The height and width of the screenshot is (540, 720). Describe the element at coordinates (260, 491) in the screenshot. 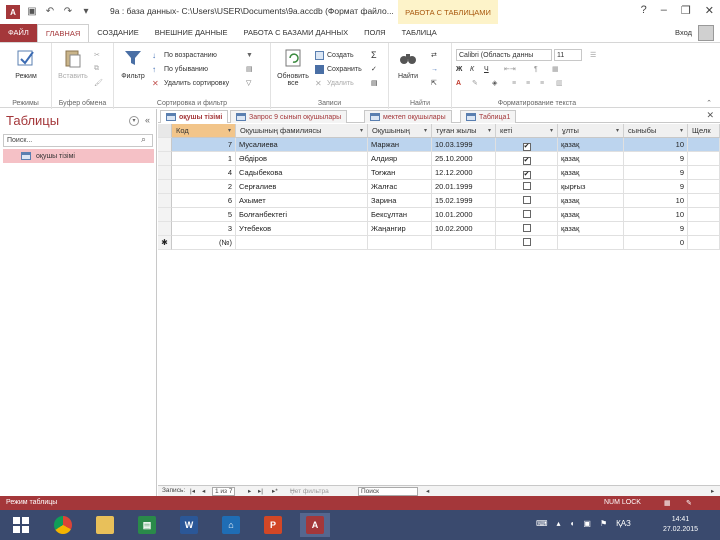

I see `last-record-icon: ▸|` at that location.